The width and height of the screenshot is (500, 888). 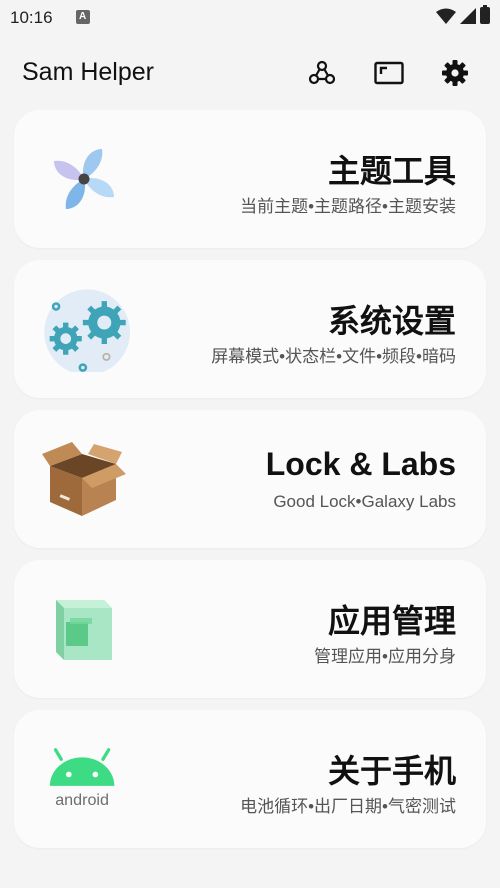 What do you see at coordinates (391, 771) in the screenshot?
I see `card-title: 关于手机` at bounding box center [391, 771].